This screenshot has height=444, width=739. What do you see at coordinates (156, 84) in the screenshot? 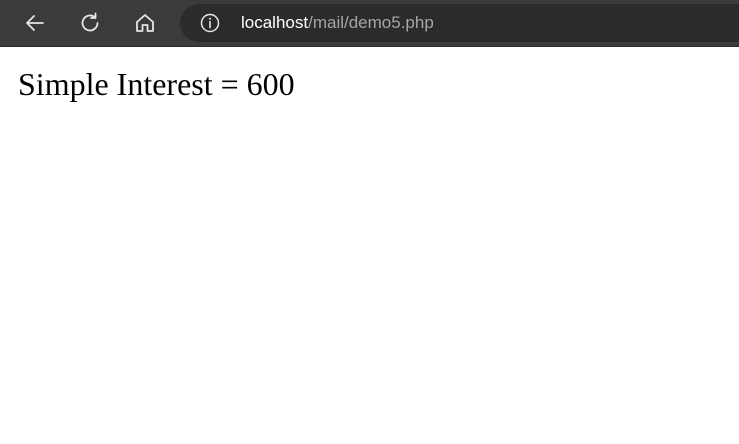
I see `simple-interest-result: Simple Interest = 600` at bounding box center [156, 84].